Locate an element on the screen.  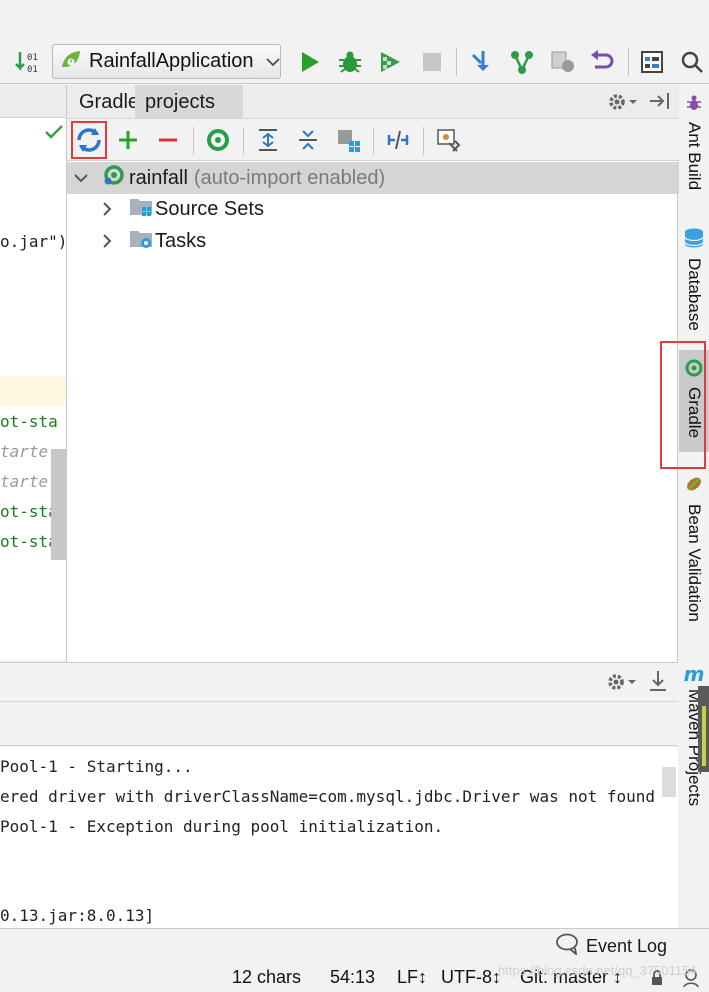
stop-icon is located at coordinates (432, 62).